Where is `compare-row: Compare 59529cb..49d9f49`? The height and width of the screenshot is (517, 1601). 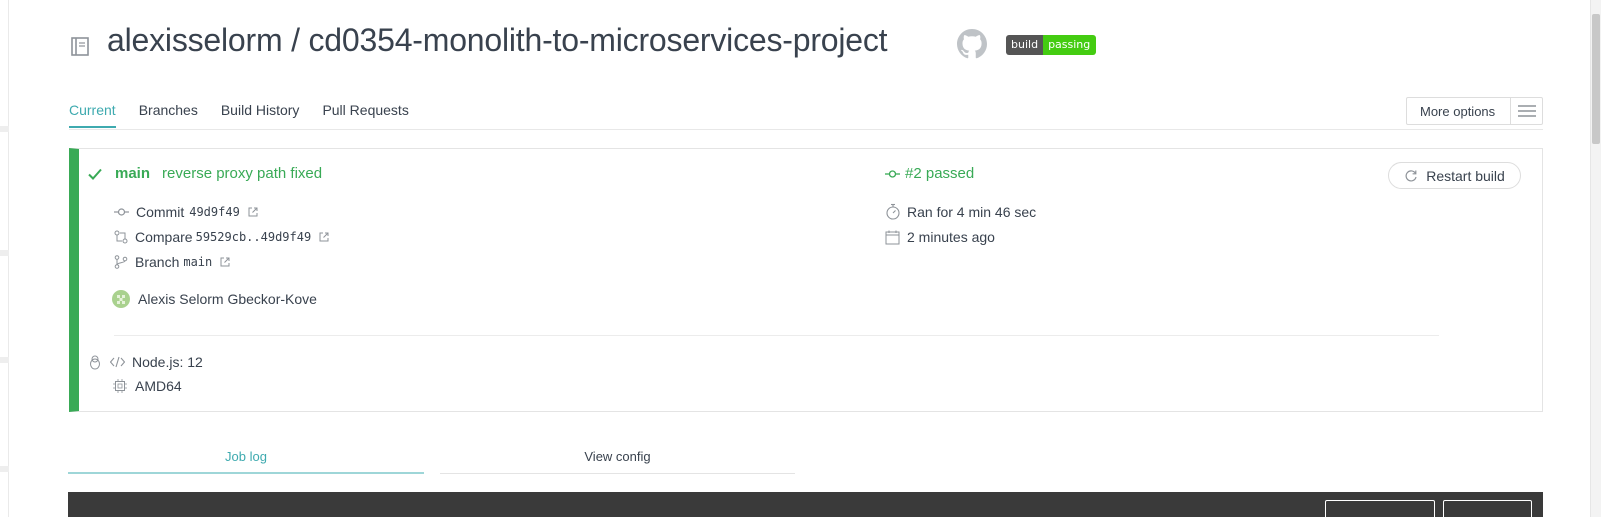 compare-row: Compare 59529cb..49d9f49 is located at coordinates (221, 237).